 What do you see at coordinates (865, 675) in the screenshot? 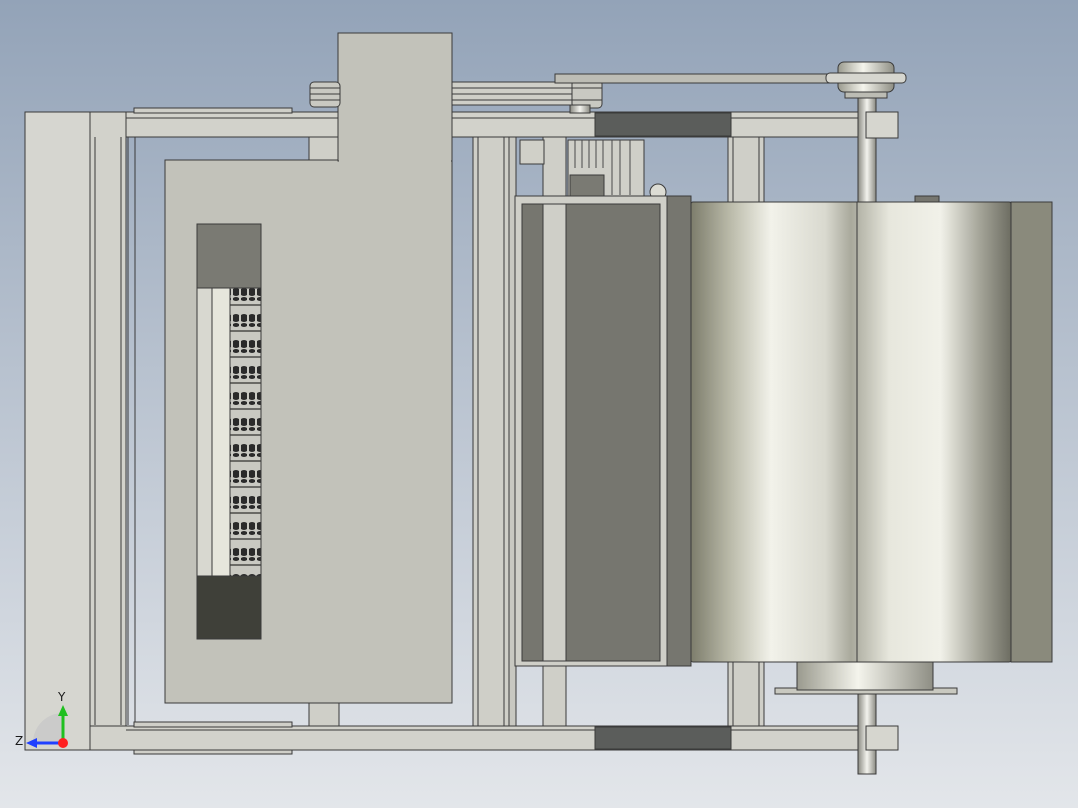
I see `drum-bottom-hub` at bounding box center [865, 675].